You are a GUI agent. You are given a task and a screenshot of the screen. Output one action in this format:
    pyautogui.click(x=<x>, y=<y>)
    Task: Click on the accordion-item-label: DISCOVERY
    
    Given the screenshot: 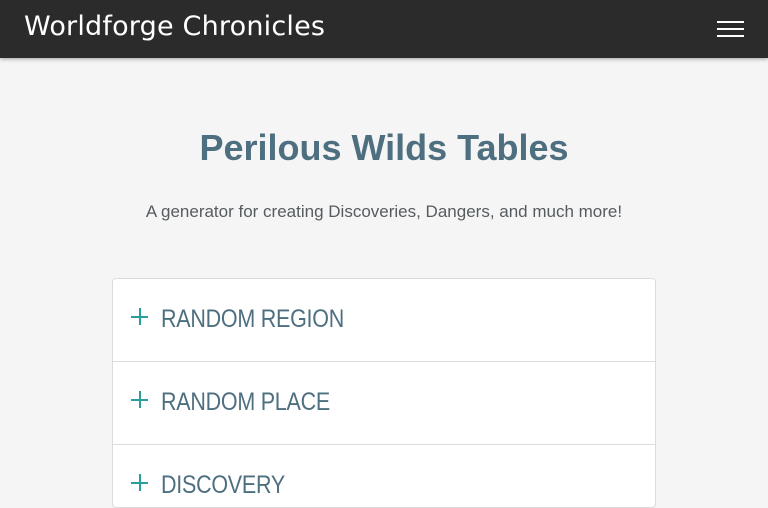 What is the action you would take?
    pyautogui.click(x=223, y=485)
    